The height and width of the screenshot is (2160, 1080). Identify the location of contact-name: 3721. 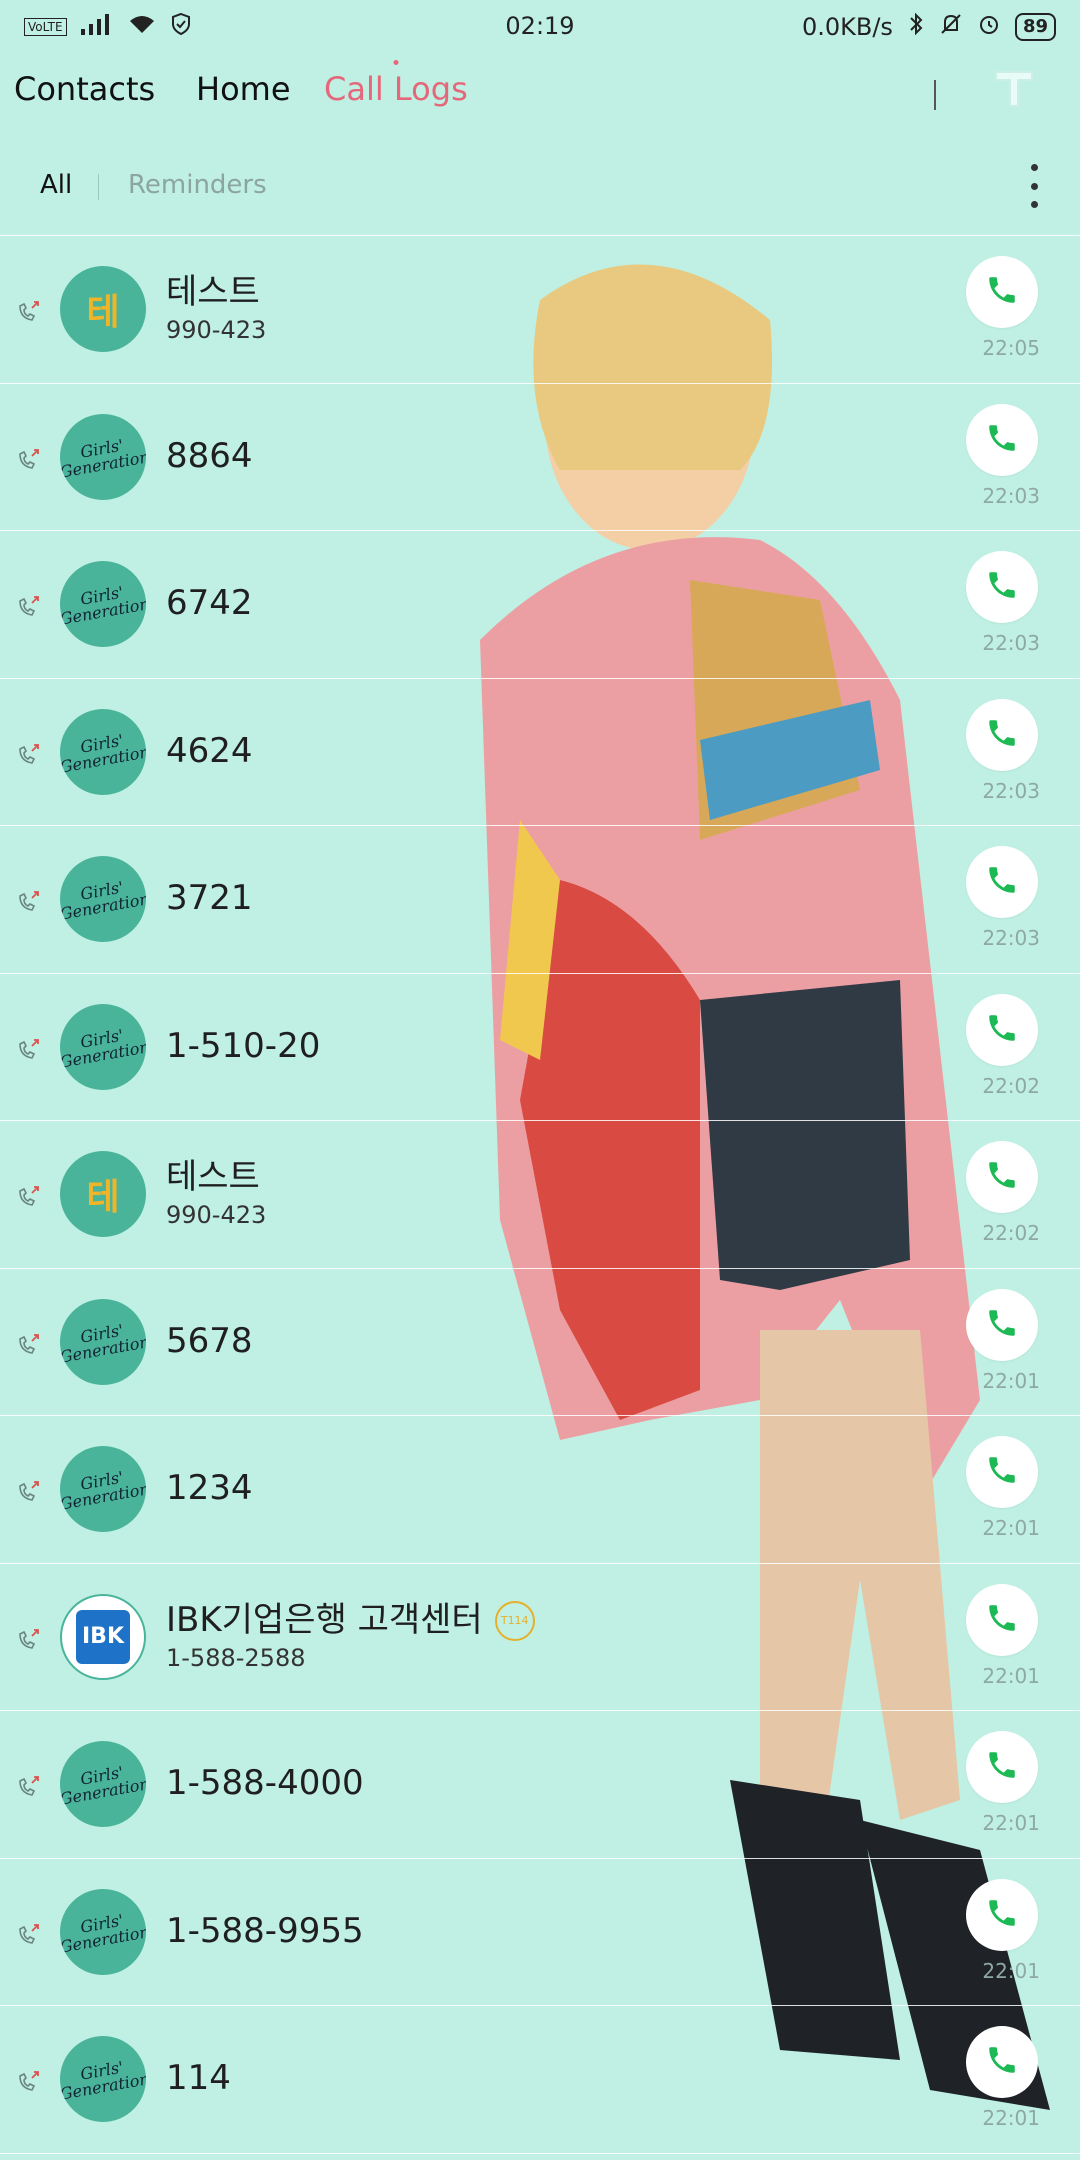
(209, 898).